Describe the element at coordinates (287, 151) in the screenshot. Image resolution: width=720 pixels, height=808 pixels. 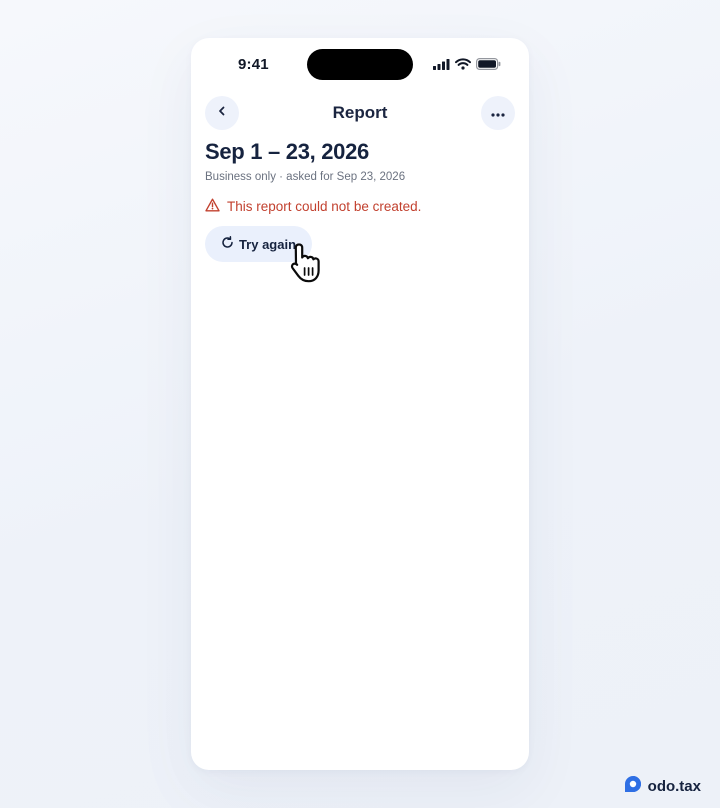
I see `report-date-range: Sep 1 – 23, 2026` at that location.